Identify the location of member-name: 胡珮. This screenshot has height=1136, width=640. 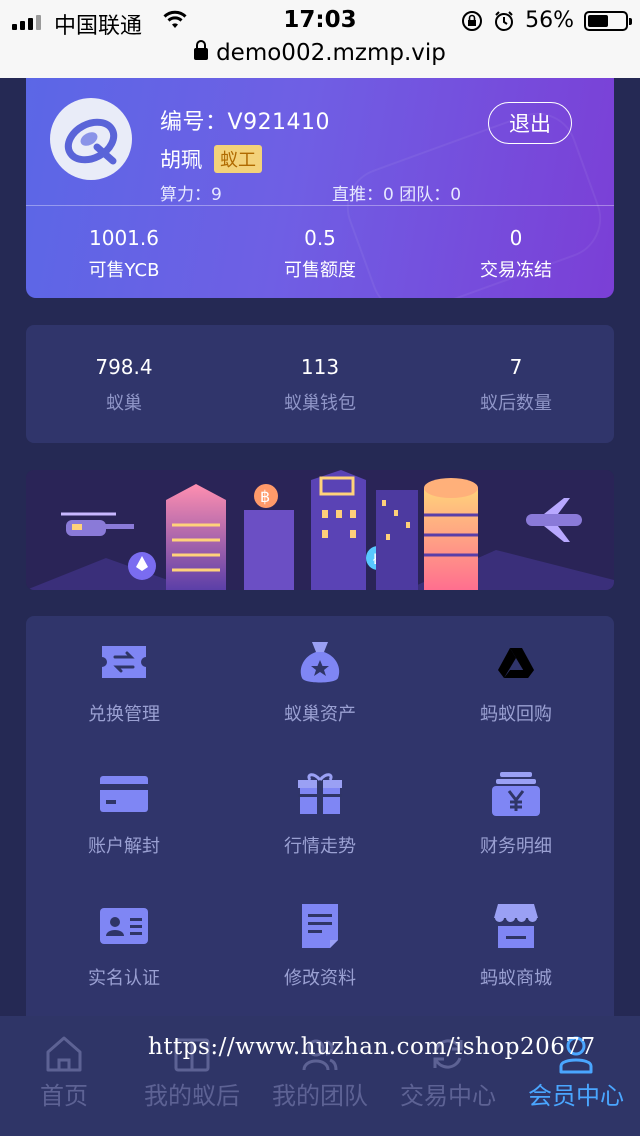
(181, 160).